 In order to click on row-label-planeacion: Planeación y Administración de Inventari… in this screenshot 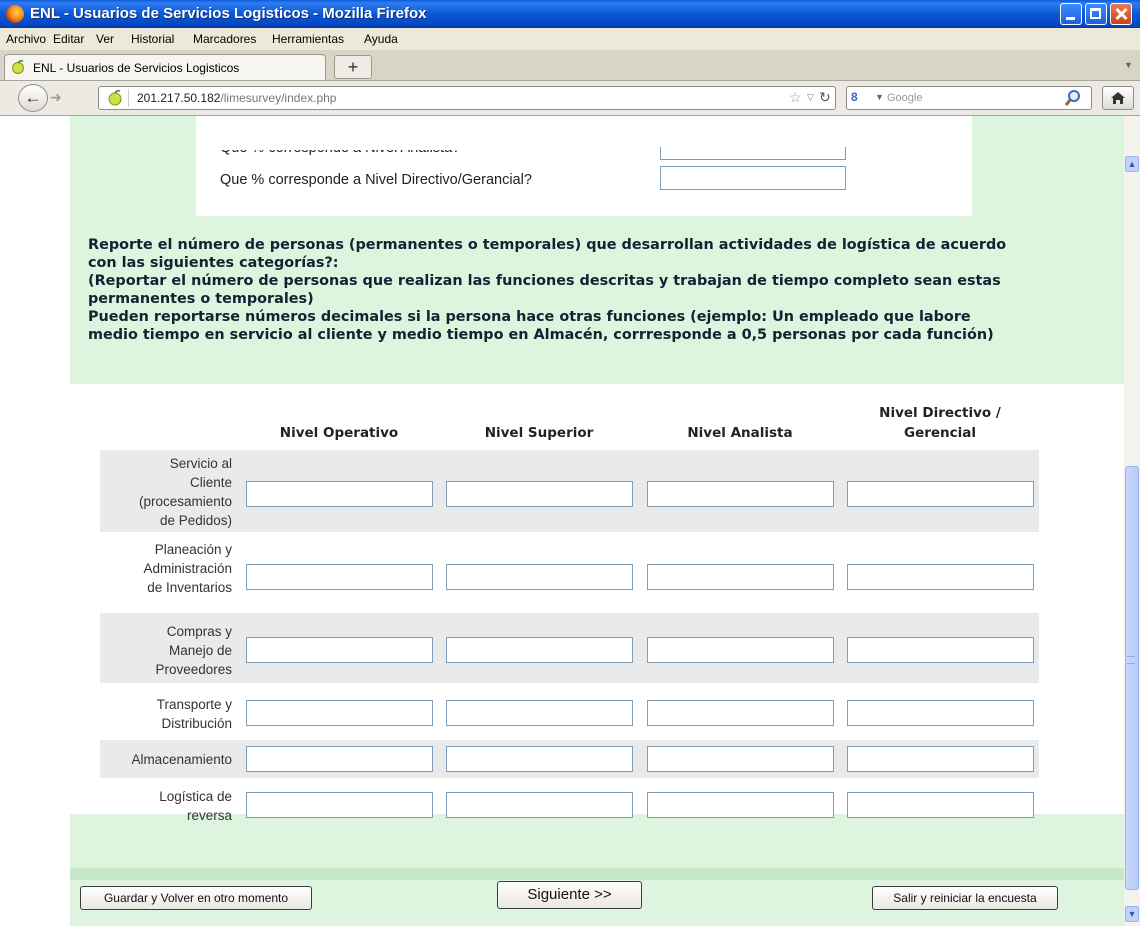, I will do `click(168, 568)`.